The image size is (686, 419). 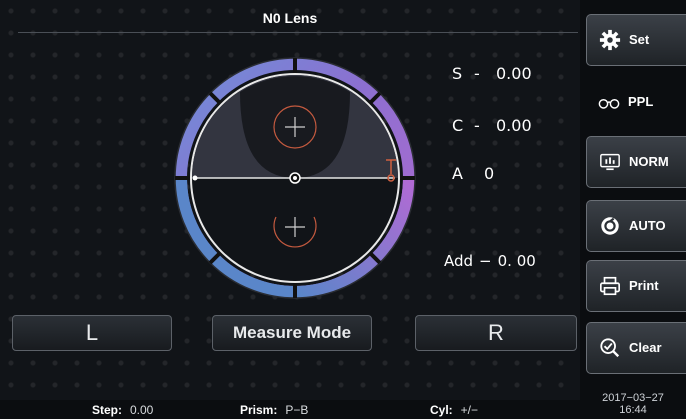 I want to click on clear-button: Clear, so click(x=636, y=348).